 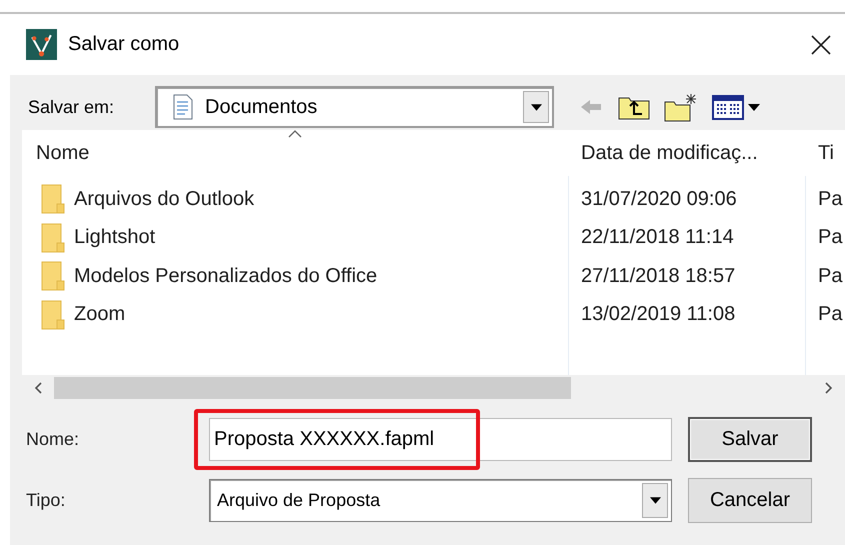 I want to click on file-list-item: Modelos Personalizados do Office, so click(x=295, y=276).